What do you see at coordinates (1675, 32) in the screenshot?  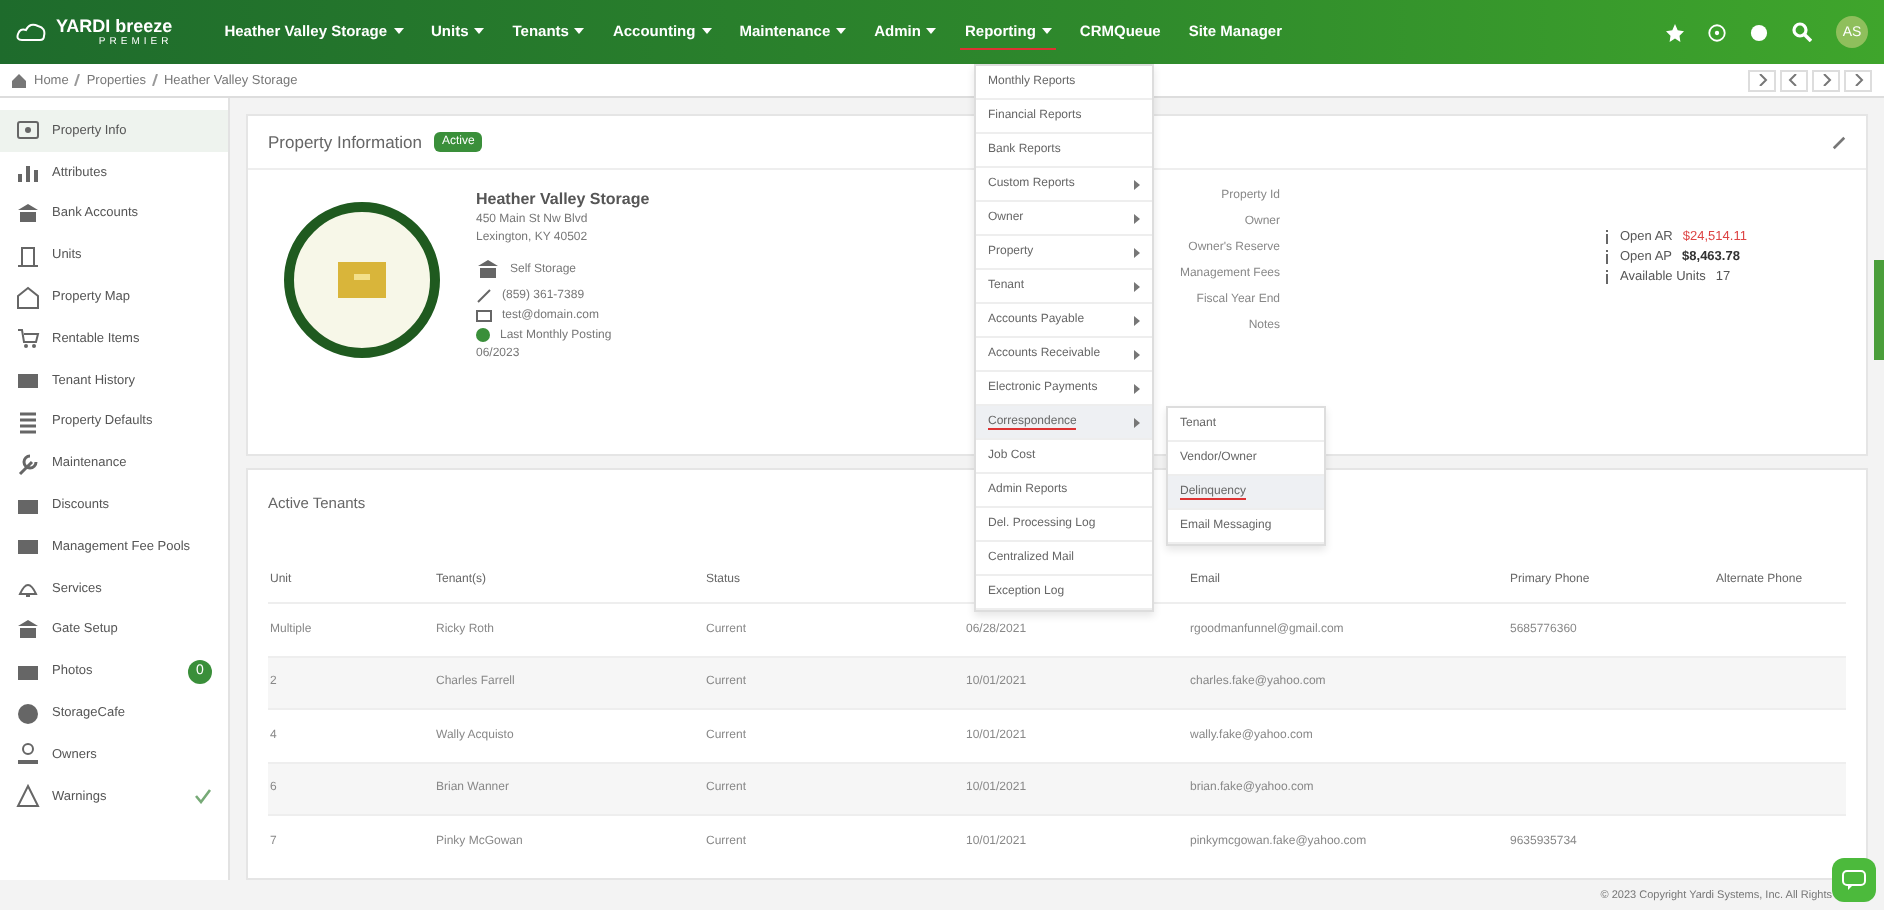 I see `star-icon` at bounding box center [1675, 32].